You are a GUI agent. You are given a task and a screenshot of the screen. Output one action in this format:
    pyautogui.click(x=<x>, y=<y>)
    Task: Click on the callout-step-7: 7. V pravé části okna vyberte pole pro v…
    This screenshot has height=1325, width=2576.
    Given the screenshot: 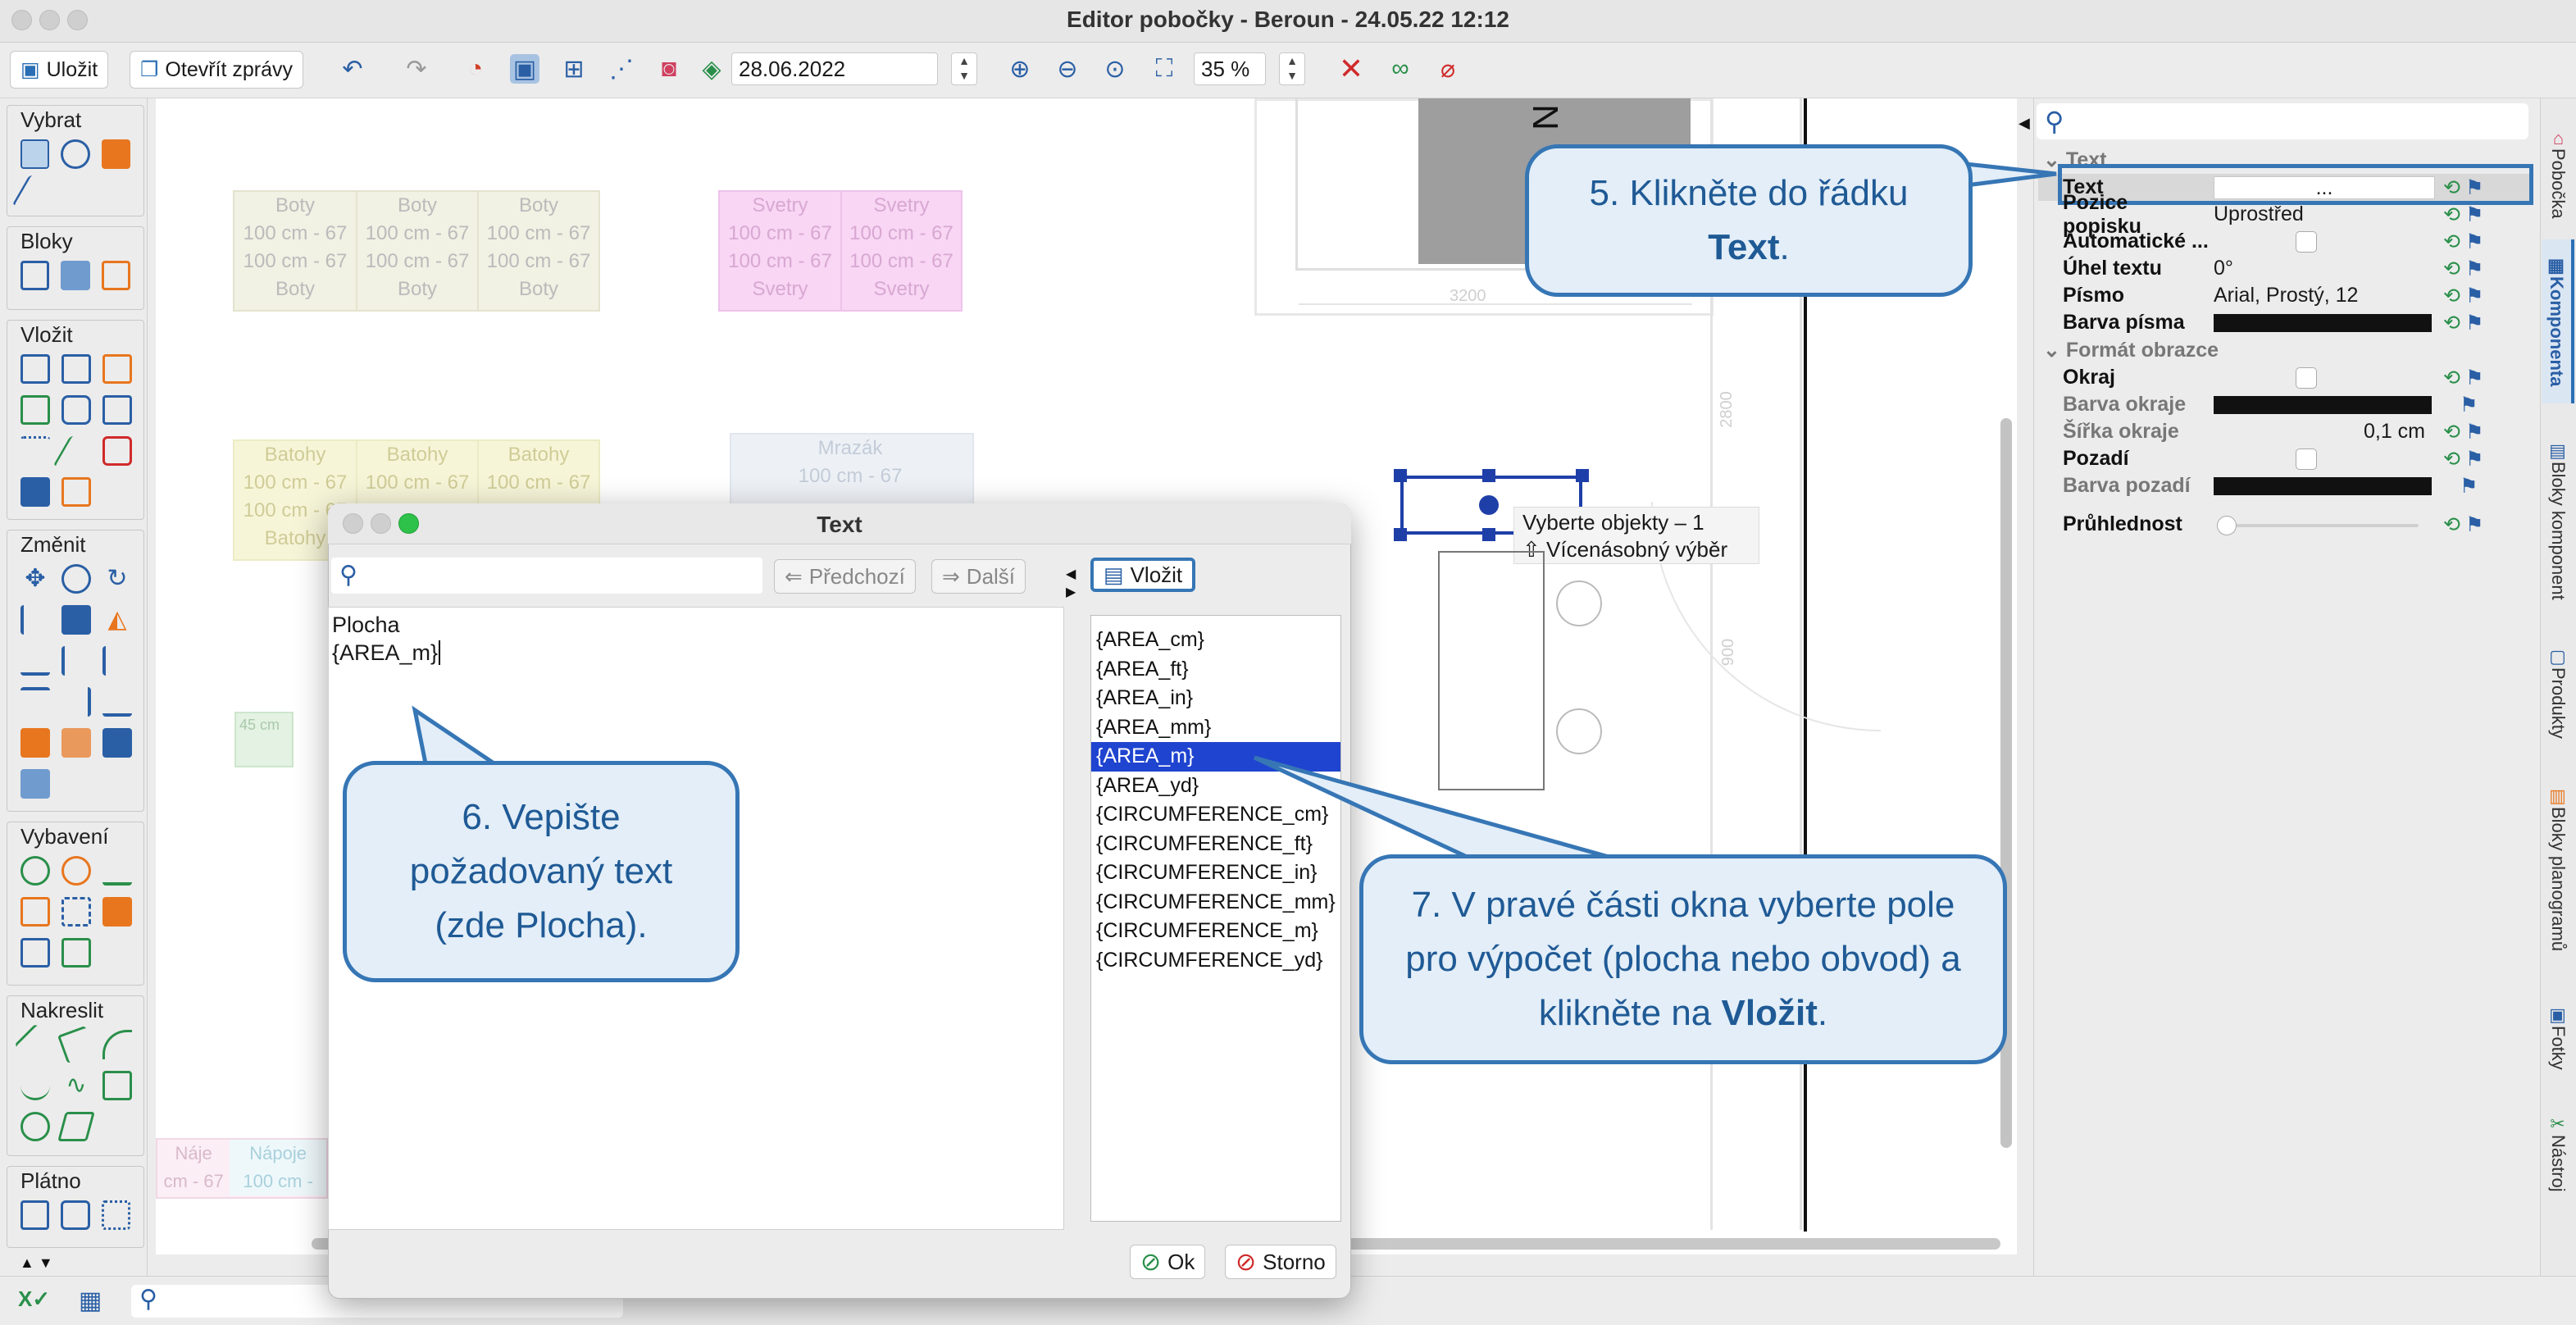 What is the action you would take?
    pyautogui.click(x=1683, y=959)
    